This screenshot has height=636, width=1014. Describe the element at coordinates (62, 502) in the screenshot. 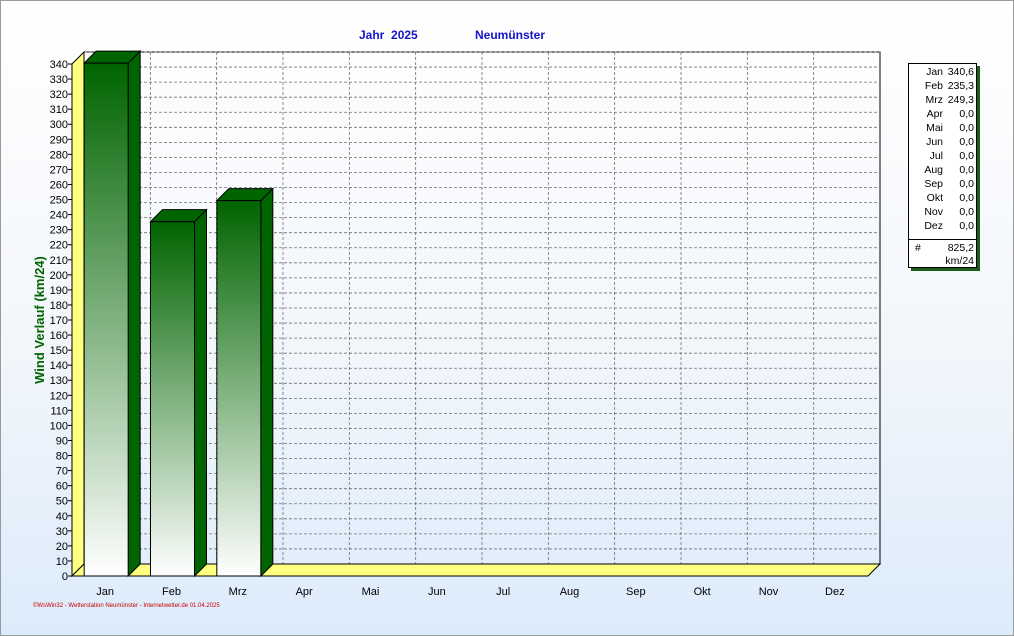

I see `y-tick-label: 50` at that location.